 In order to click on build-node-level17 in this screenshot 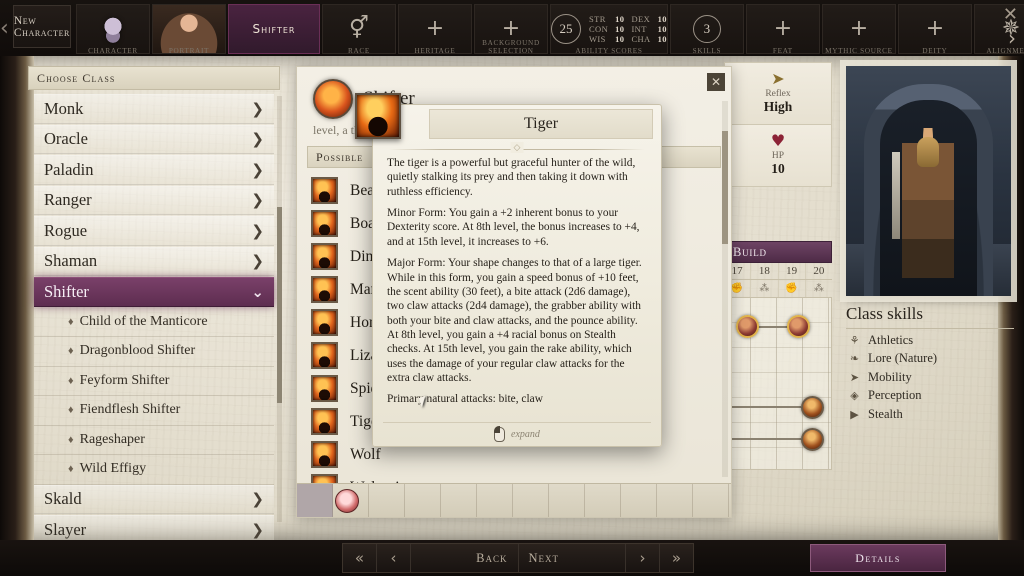, I will do `click(747, 326)`.